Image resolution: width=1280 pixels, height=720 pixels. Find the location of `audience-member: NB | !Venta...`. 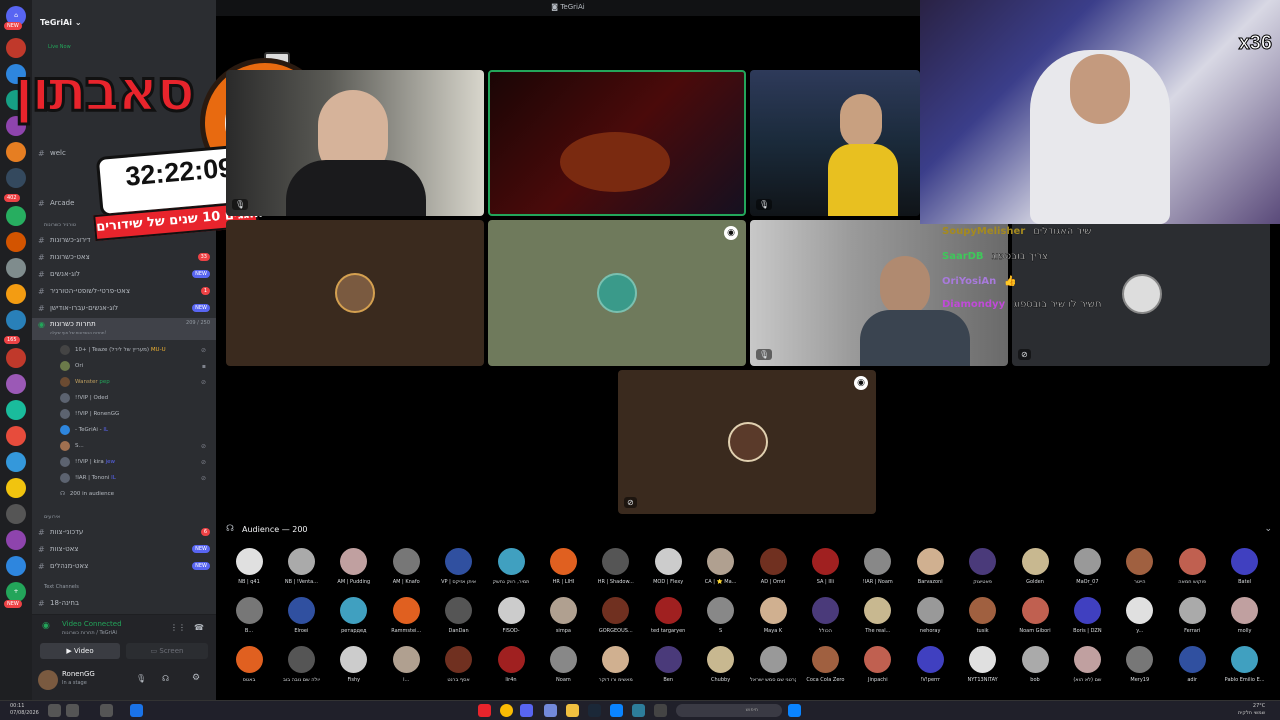

audience-member: NB | !Venta... is located at coordinates (301, 572).